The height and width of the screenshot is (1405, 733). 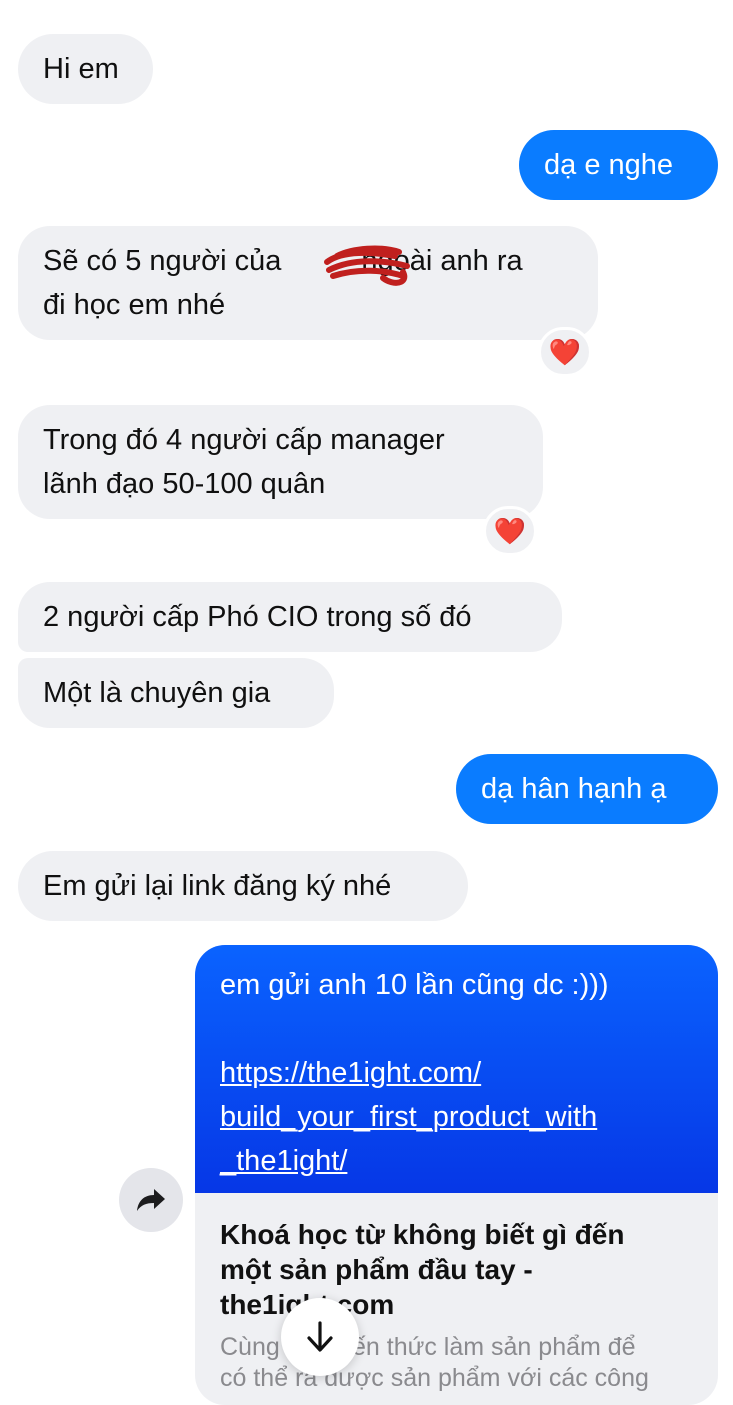 I want to click on message-incoming: 2 người cấp Phó CIO trong số đó, so click(x=290, y=617).